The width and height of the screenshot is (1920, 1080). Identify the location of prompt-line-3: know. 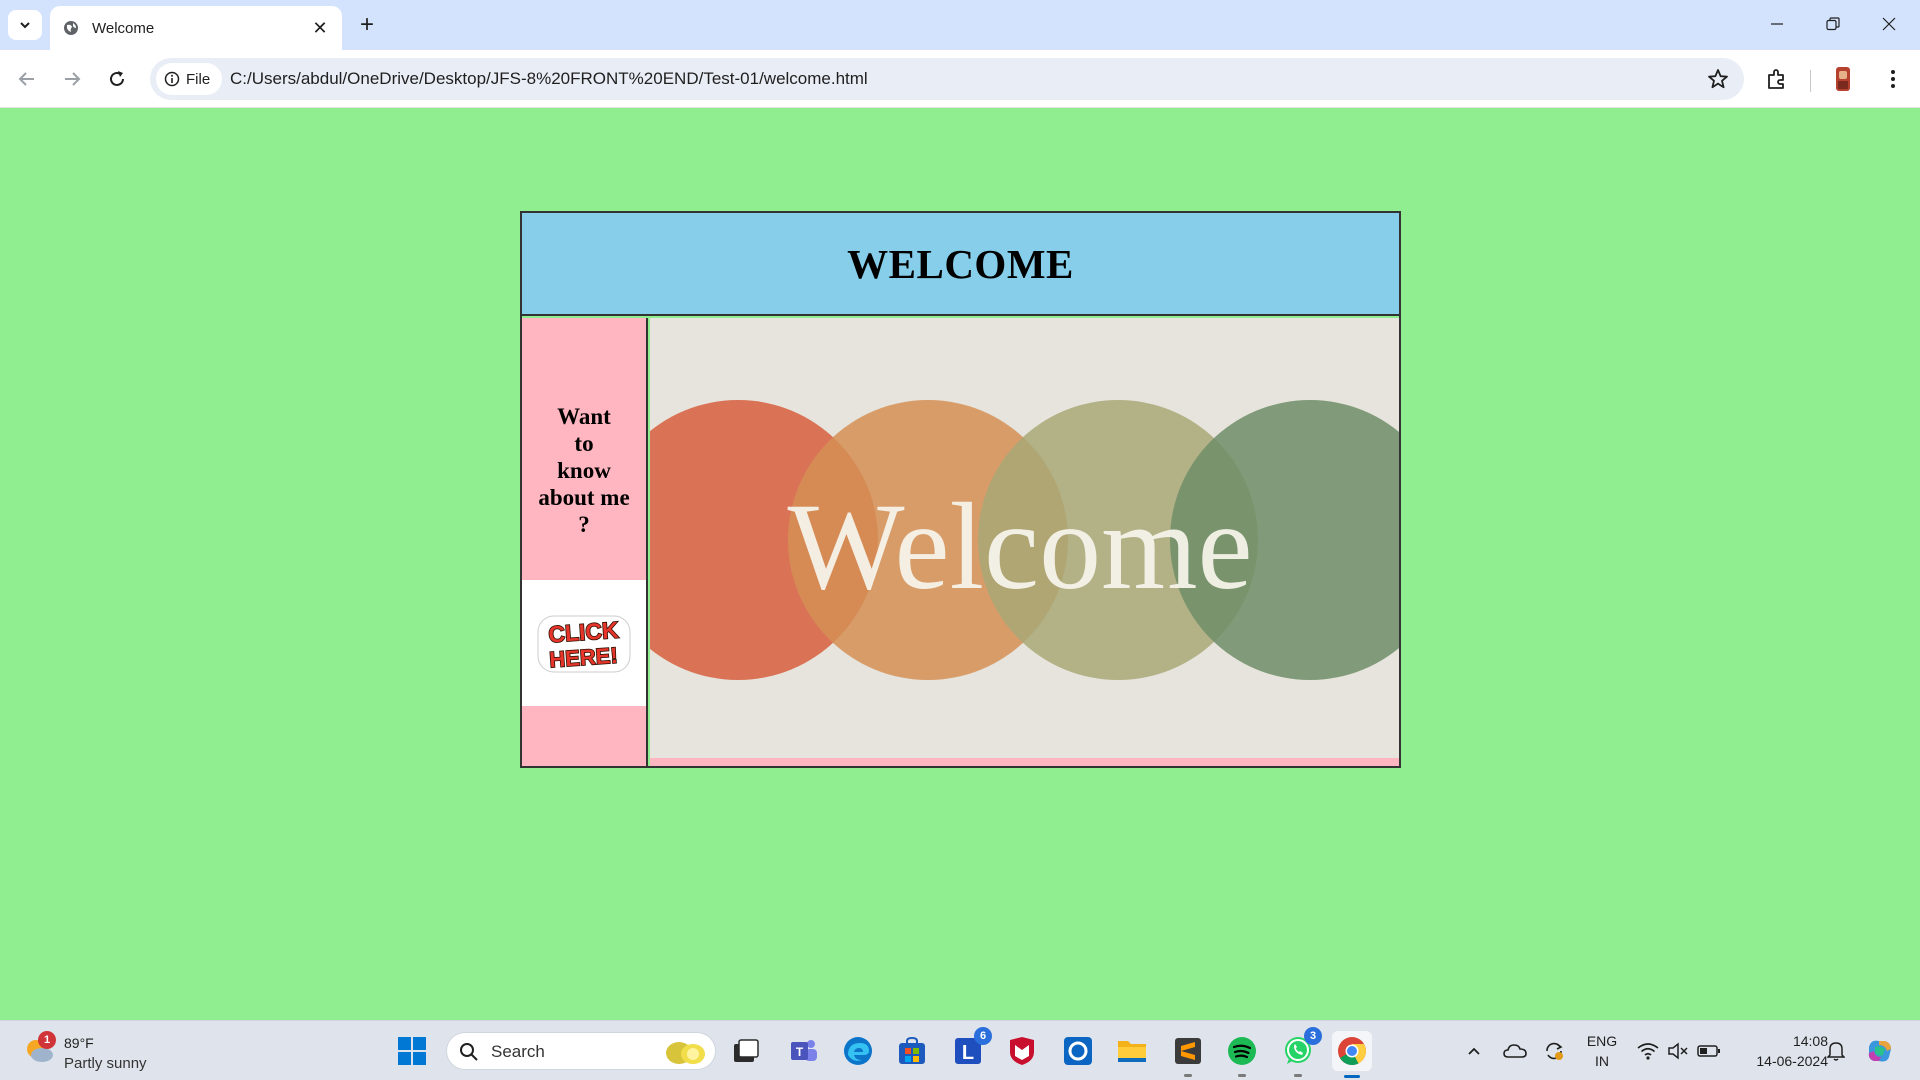
(584, 470).